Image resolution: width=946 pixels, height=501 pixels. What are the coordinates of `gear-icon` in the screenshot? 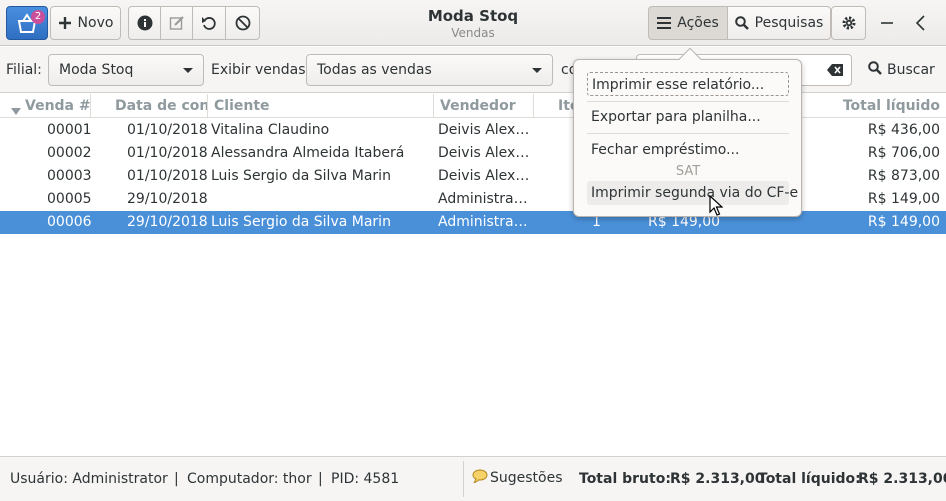 It's located at (849, 23).